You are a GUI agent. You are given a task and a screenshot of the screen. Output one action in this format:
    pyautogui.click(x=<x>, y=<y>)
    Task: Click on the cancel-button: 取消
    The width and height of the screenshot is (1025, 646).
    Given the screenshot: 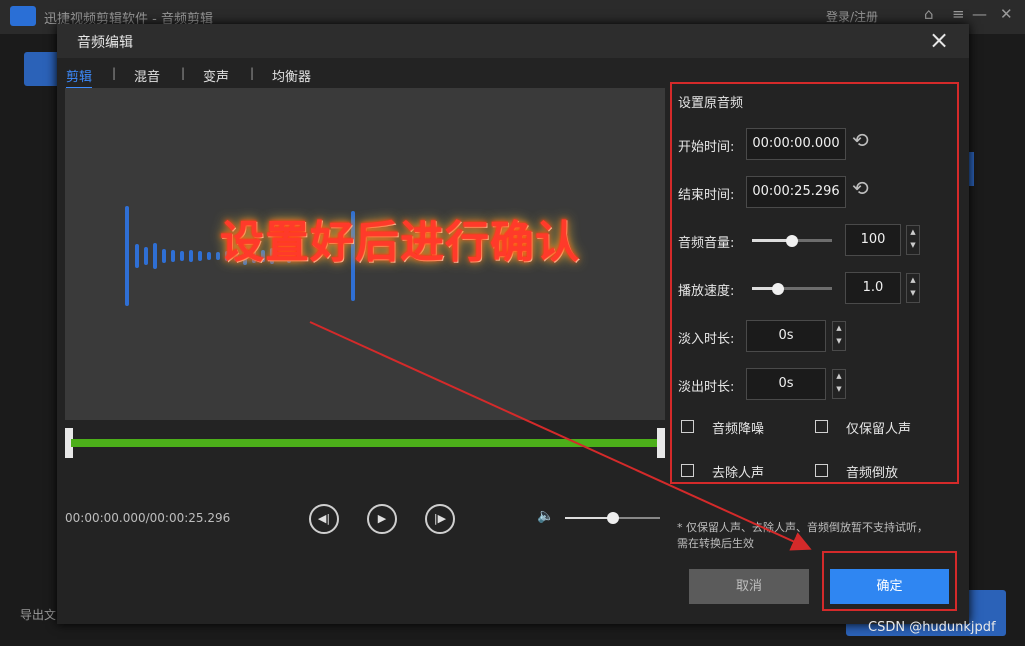 What is the action you would take?
    pyautogui.click(x=749, y=586)
    